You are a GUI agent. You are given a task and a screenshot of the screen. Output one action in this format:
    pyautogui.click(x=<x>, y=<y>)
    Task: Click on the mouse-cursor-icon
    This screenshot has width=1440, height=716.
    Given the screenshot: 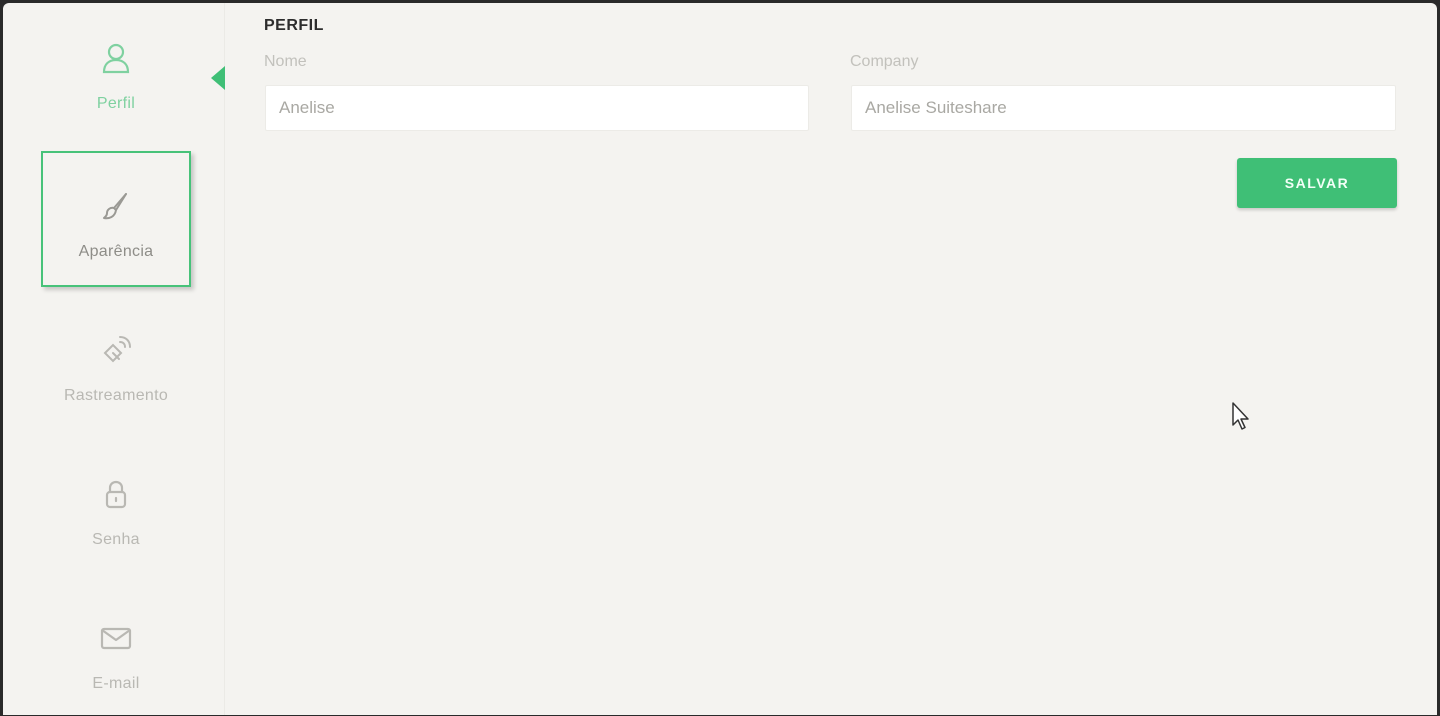 What is the action you would take?
    pyautogui.click(x=1241, y=418)
    